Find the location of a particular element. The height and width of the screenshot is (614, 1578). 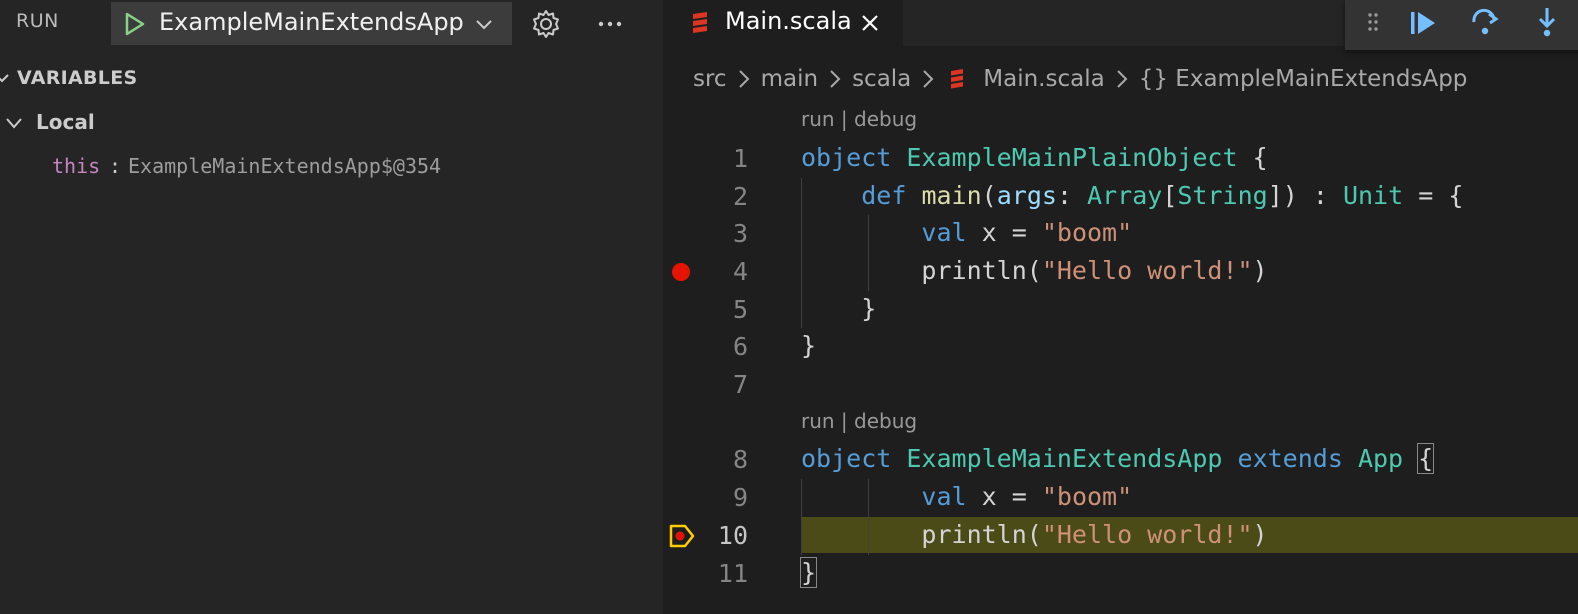

tab-main-scala: Main.scala is located at coordinates (783, 23).